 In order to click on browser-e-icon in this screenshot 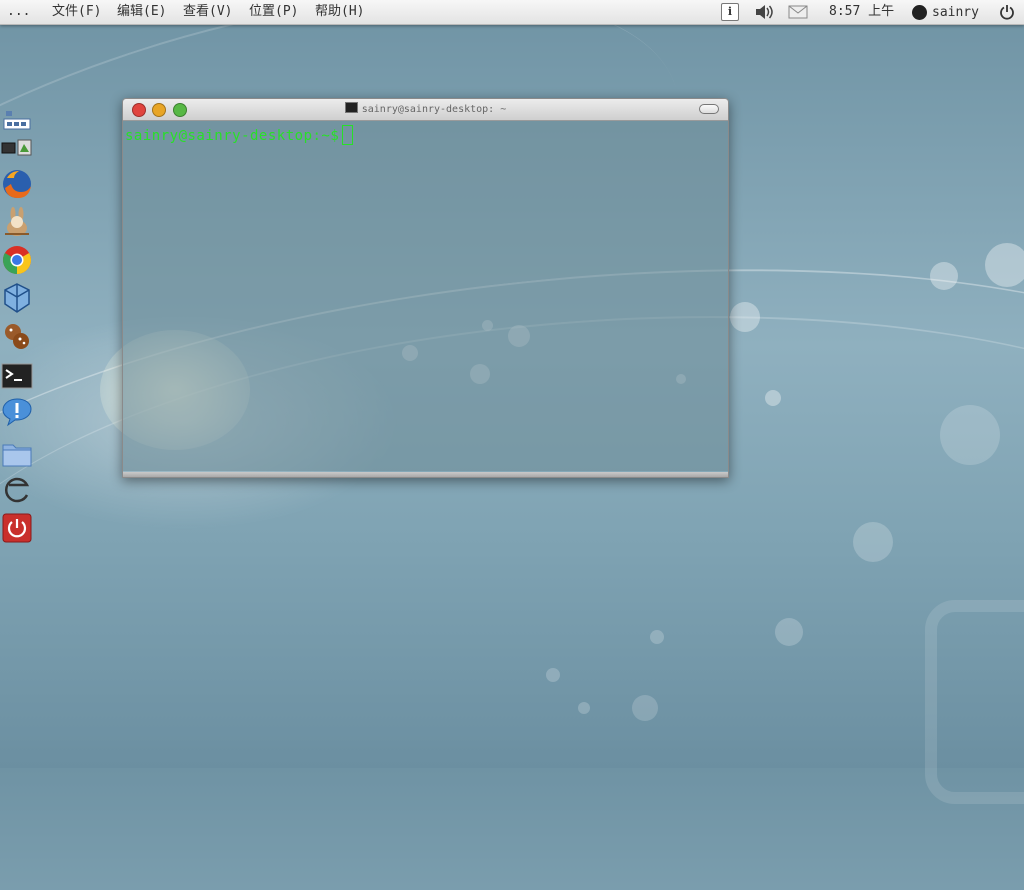, I will do `click(17, 490)`.